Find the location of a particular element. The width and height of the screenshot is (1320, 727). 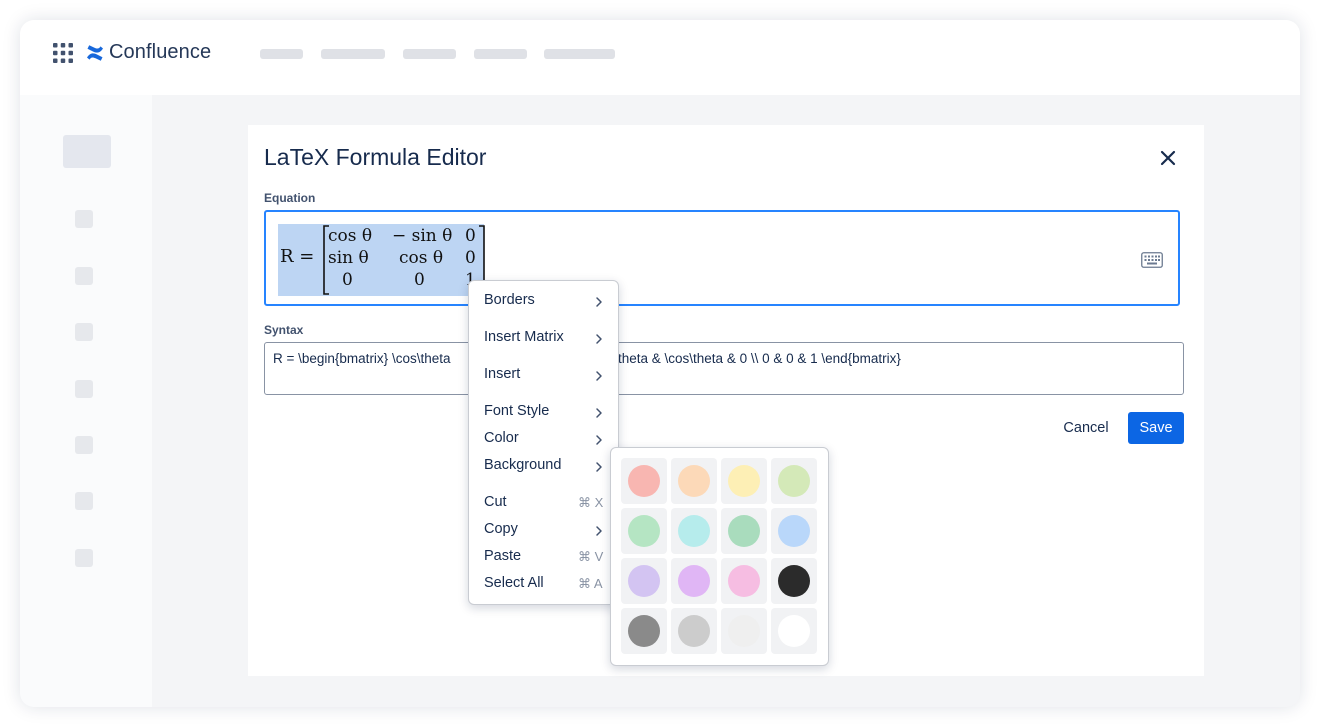

menu-item-font-style: Font Style is located at coordinates (543, 412).